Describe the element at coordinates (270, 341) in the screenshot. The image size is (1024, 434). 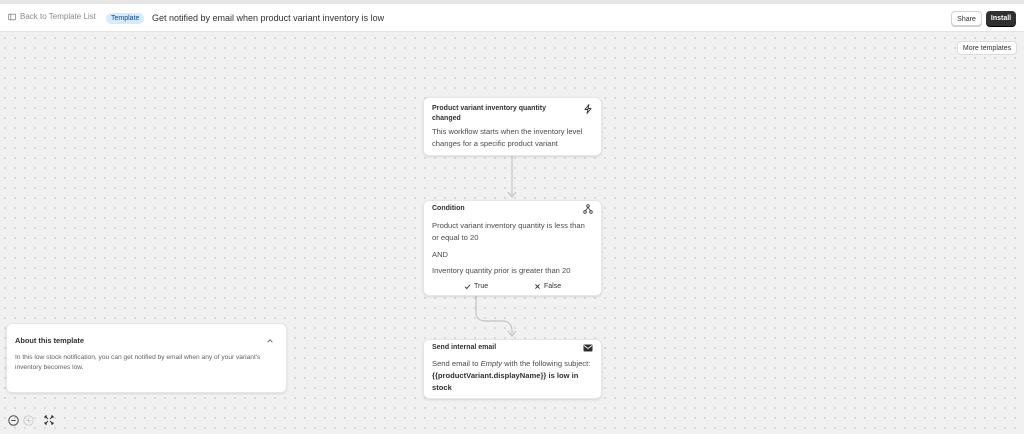
I see `chevron-up-icon` at that location.